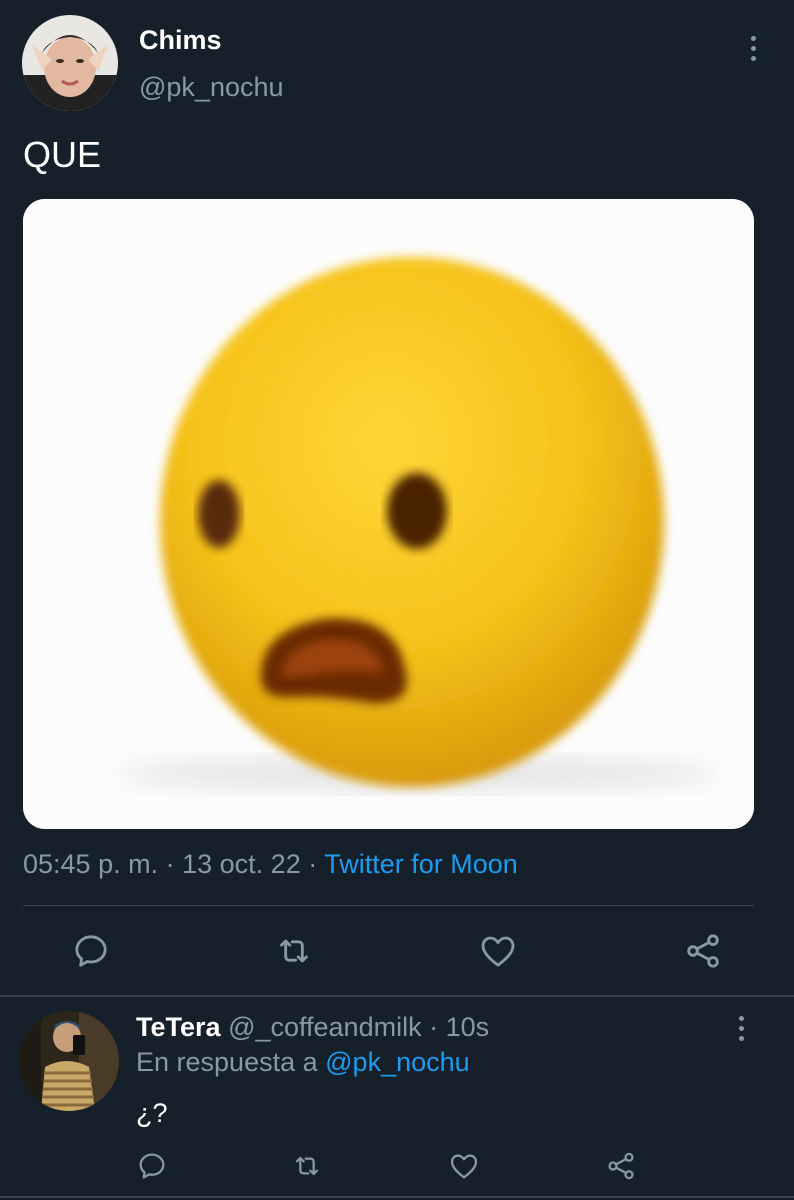 Image resolution: width=794 pixels, height=1200 pixels. What do you see at coordinates (227, 1062) in the screenshot?
I see `in-reply-prefix: En respuesta a` at bounding box center [227, 1062].